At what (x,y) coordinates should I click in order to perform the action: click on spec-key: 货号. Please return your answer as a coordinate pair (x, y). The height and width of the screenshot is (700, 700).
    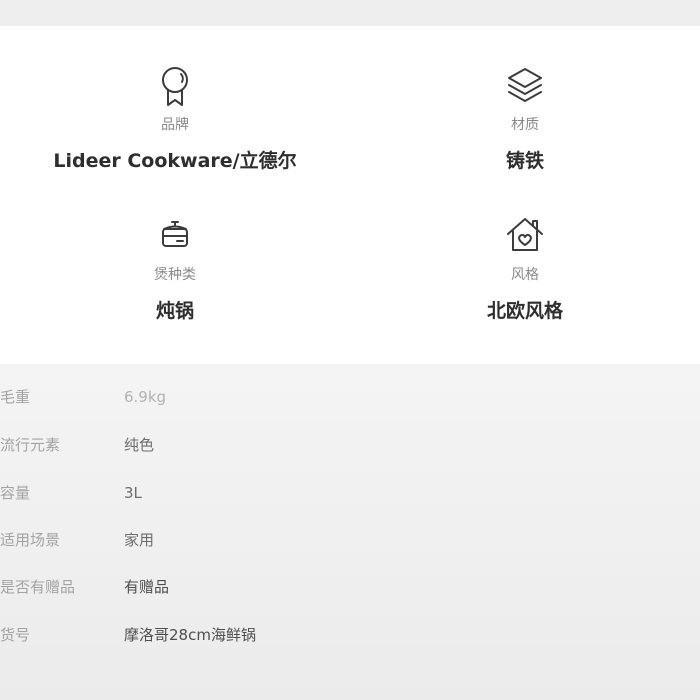
    Looking at the image, I should click on (15, 635).